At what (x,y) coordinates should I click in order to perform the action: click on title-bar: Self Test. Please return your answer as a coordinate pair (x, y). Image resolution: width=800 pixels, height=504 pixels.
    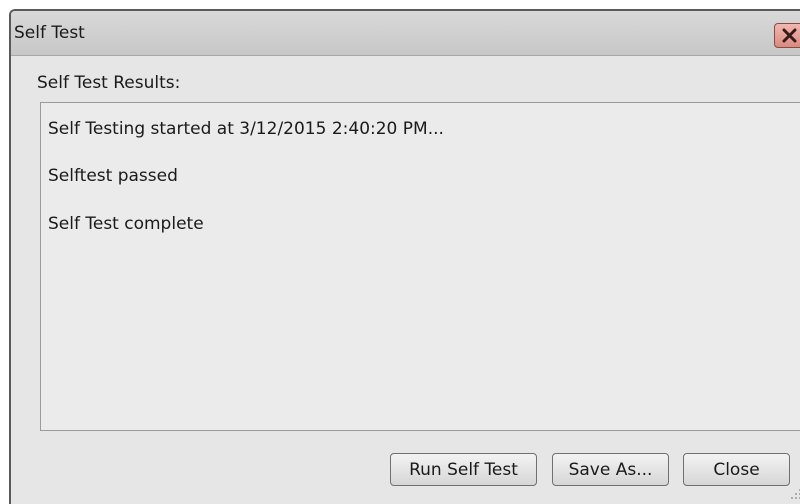
    Looking at the image, I should click on (405, 33).